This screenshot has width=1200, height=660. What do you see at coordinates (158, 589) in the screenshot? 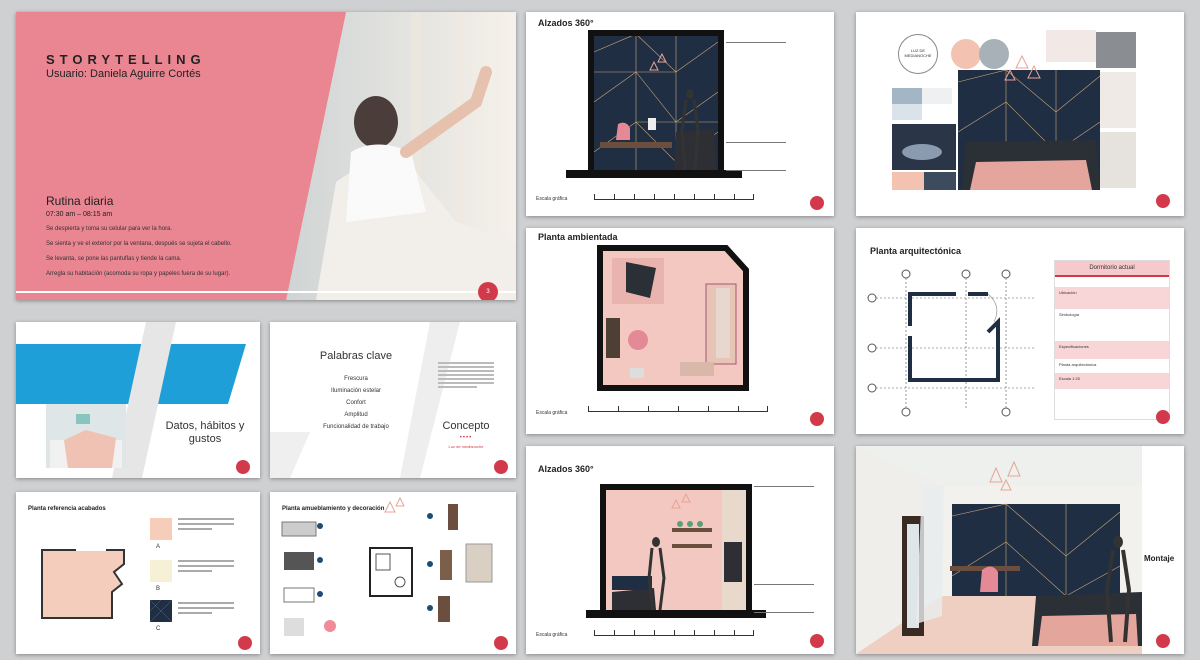
I see `finish-label-b: B` at bounding box center [158, 589].